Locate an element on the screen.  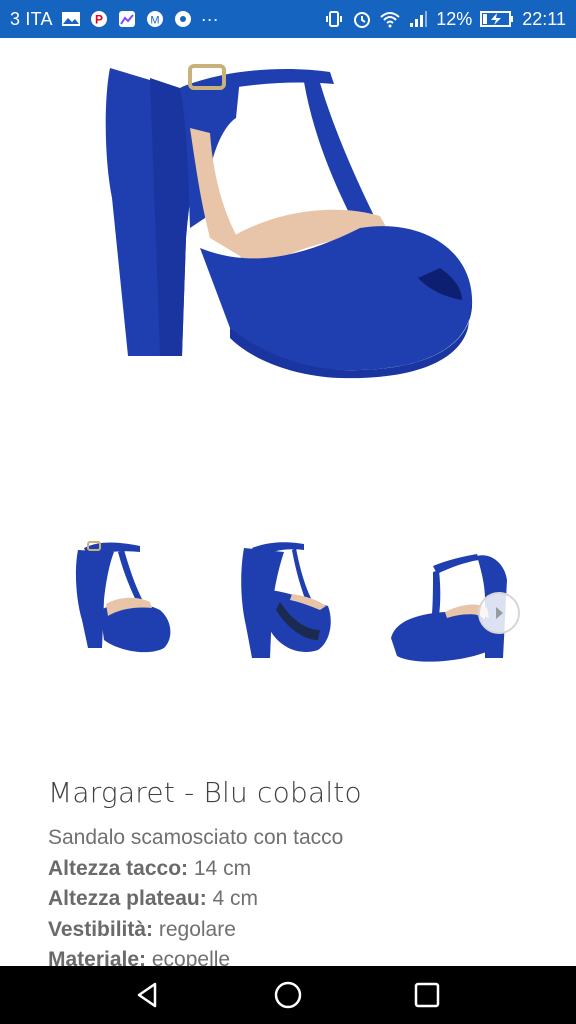
vpn-icon is located at coordinates (183, 19).